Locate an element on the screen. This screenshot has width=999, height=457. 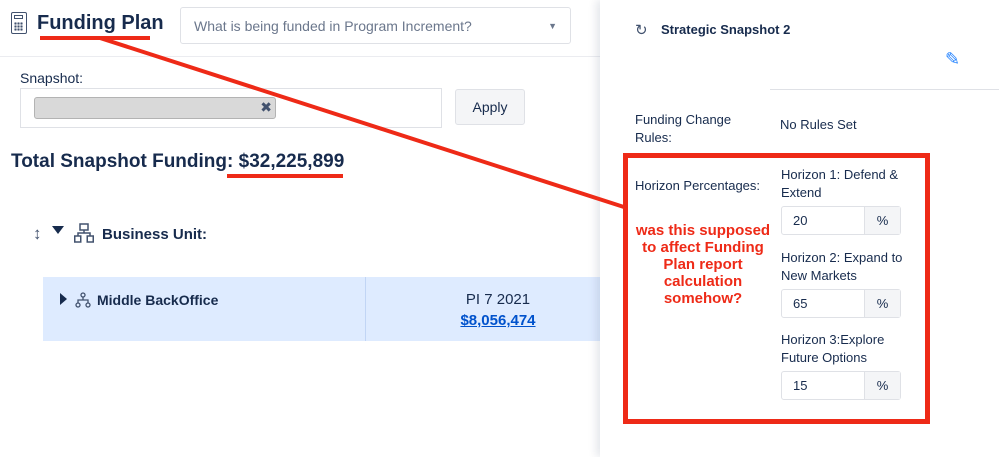
funding-change-rules-label: Funding Change Rules: is located at coordinates (683, 128).